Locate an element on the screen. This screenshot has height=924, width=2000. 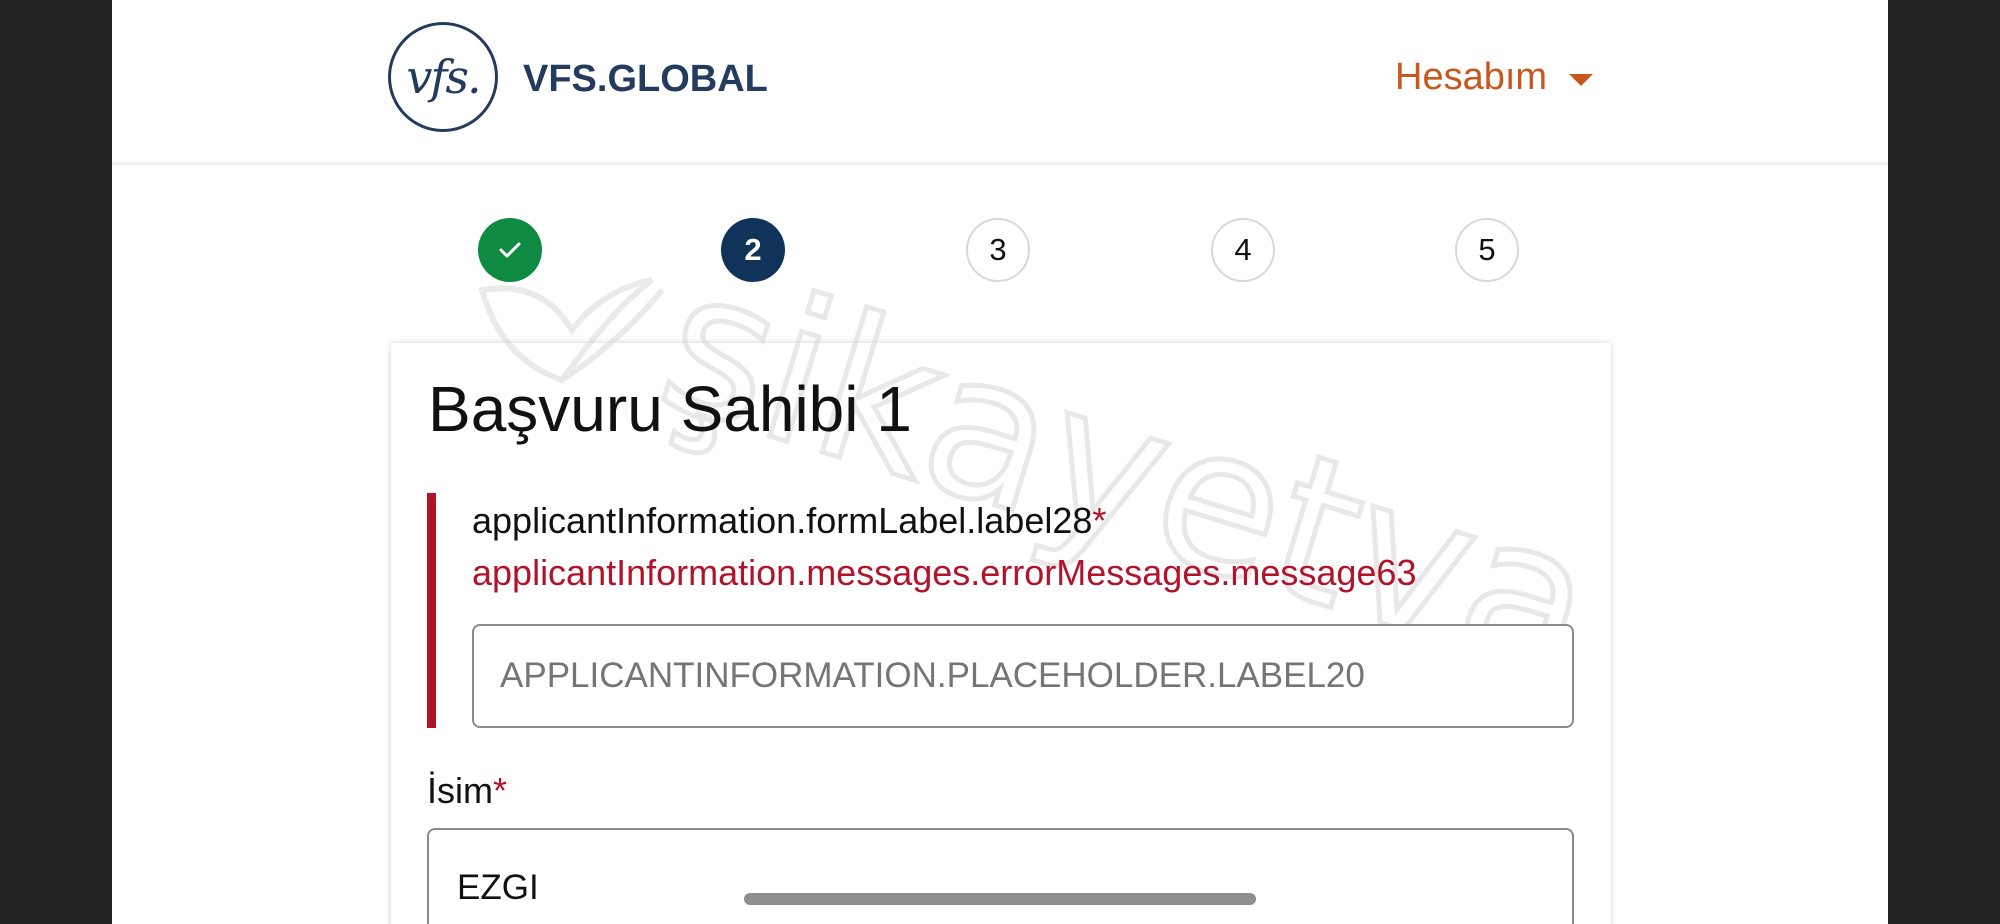
logo-mark-text: vfs. is located at coordinates (443, 77).